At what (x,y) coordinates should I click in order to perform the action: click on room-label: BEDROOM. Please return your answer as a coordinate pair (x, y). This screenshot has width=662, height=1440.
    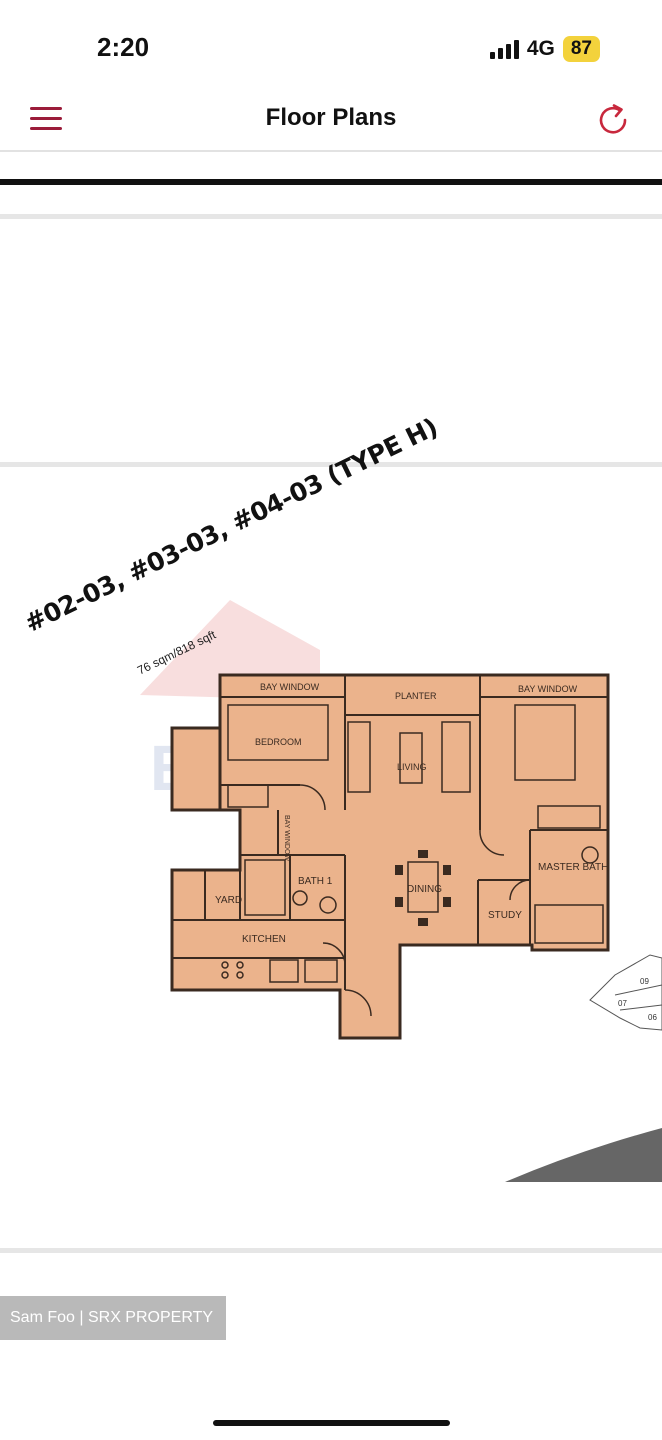
    Looking at the image, I should click on (278, 742).